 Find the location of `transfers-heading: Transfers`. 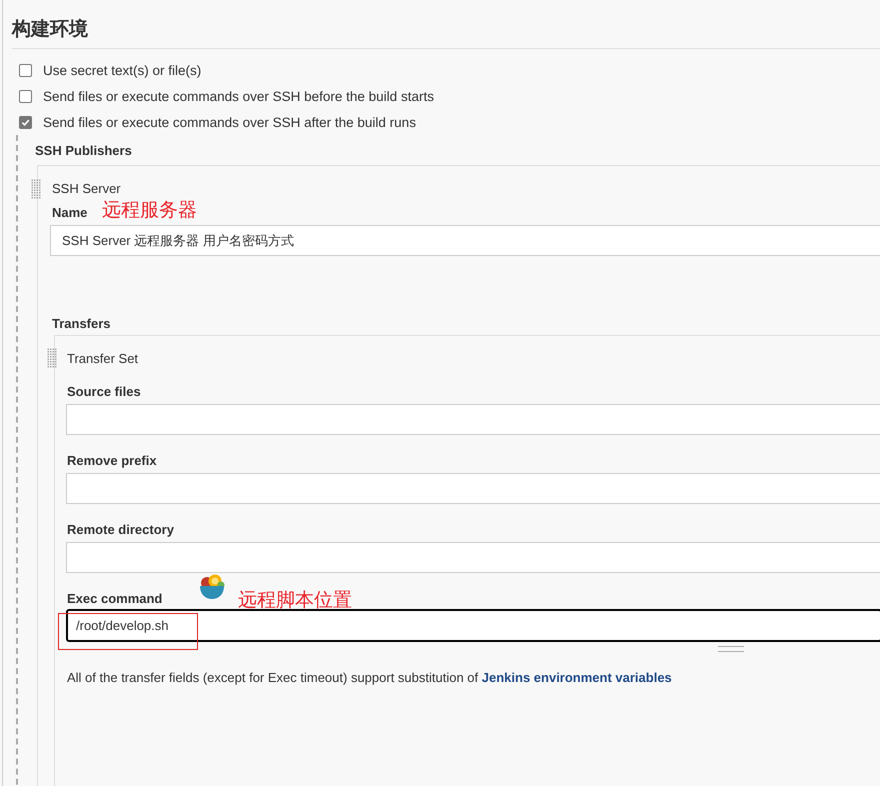

transfers-heading: Transfers is located at coordinates (81, 323).